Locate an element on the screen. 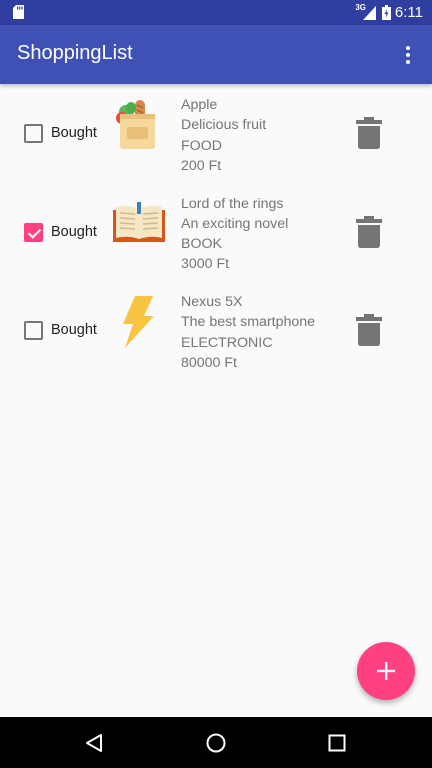 The image size is (432, 768). item-name: Nexus 5X is located at coordinates (212, 302).